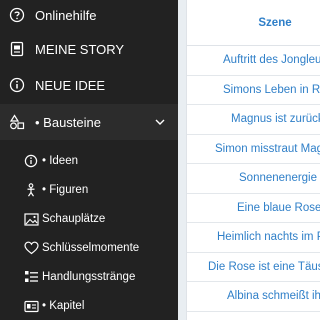 The height and width of the screenshot is (320, 320). What do you see at coordinates (264, 267) in the screenshot?
I see `scene-link: Die Rose ist eine Täuschung` at bounding box center [264, 267].